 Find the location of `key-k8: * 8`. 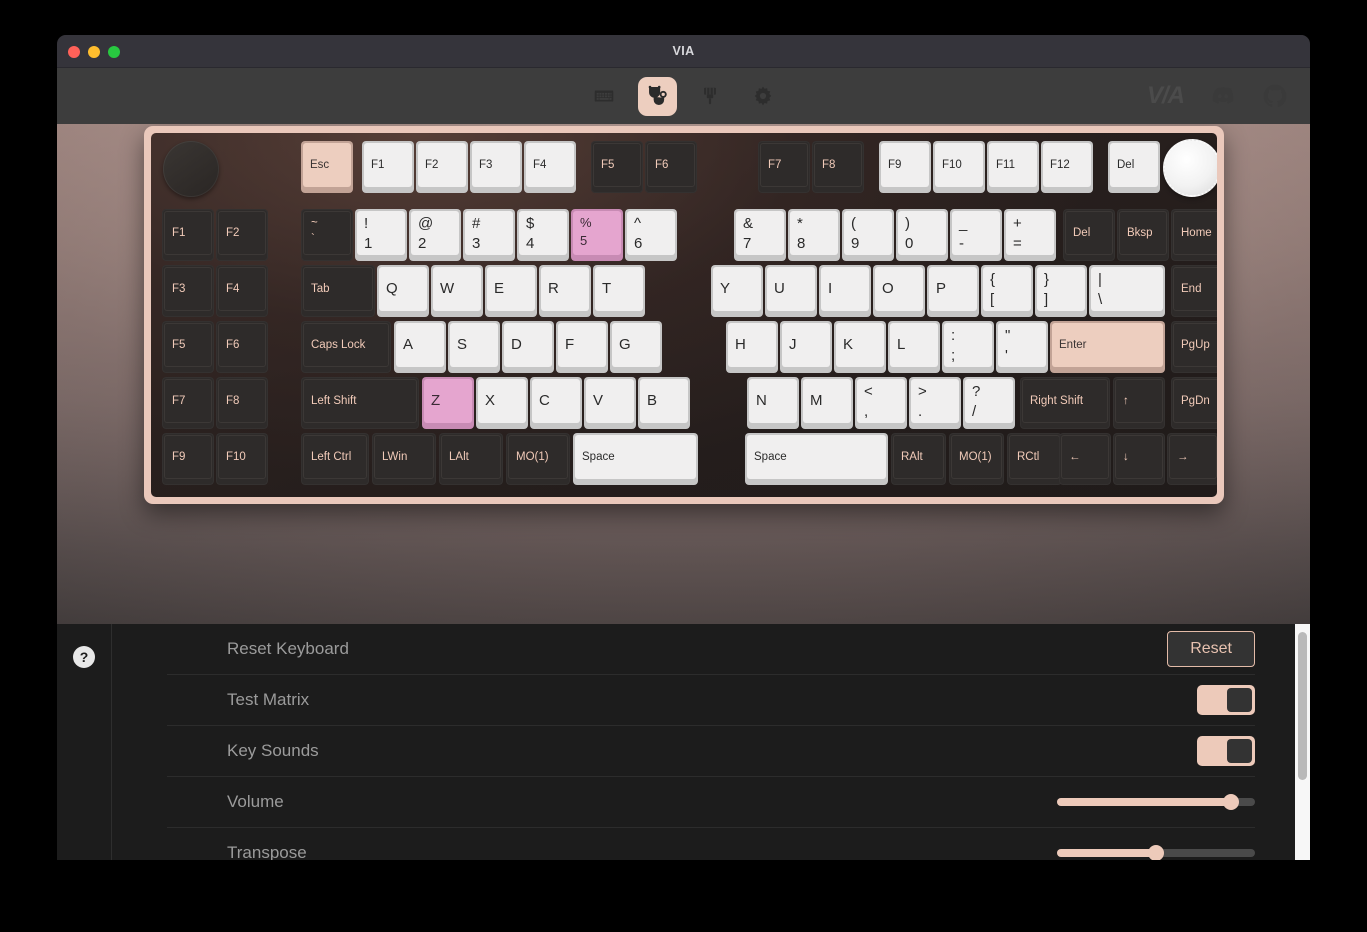

key-k8: * 8 is located at coordinates (814, 235).